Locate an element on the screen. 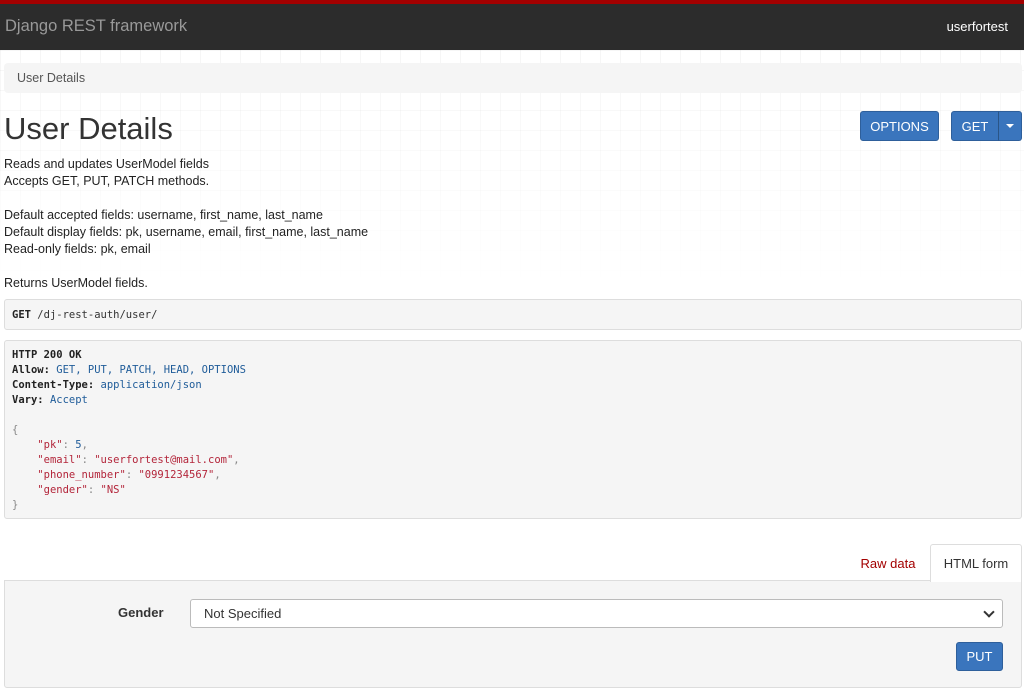 This screenshot has height=692, width=1024. put-button: PUT is located at coordinates (979, 656).